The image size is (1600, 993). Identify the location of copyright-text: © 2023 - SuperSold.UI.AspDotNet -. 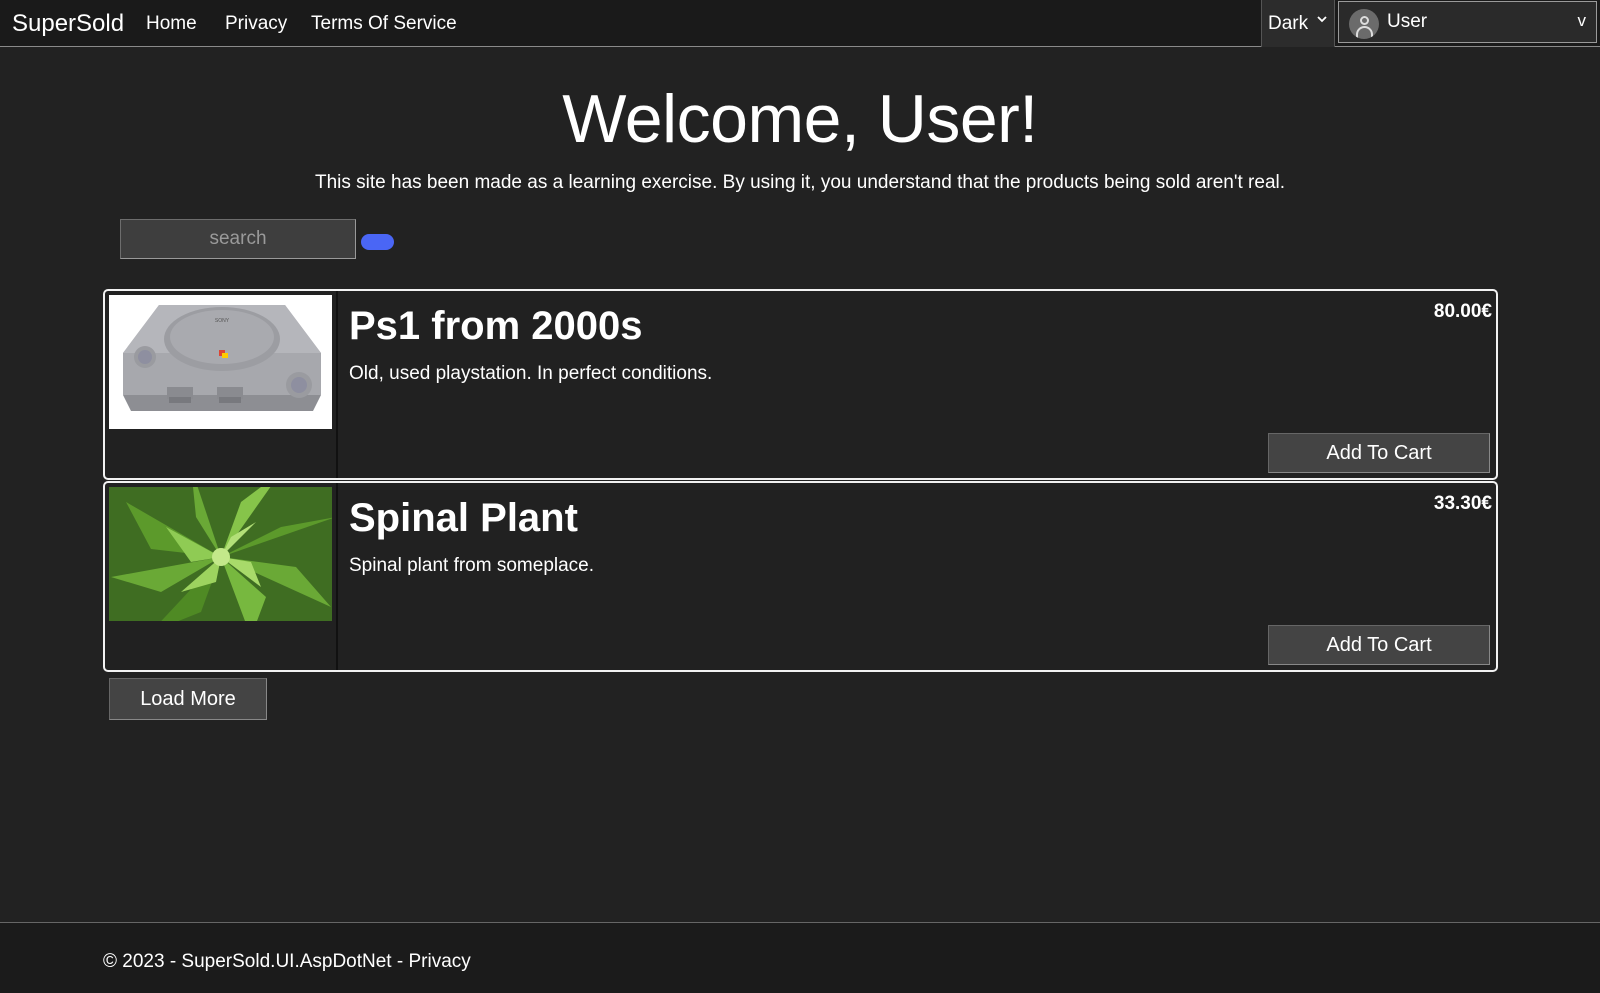
(256, 961).